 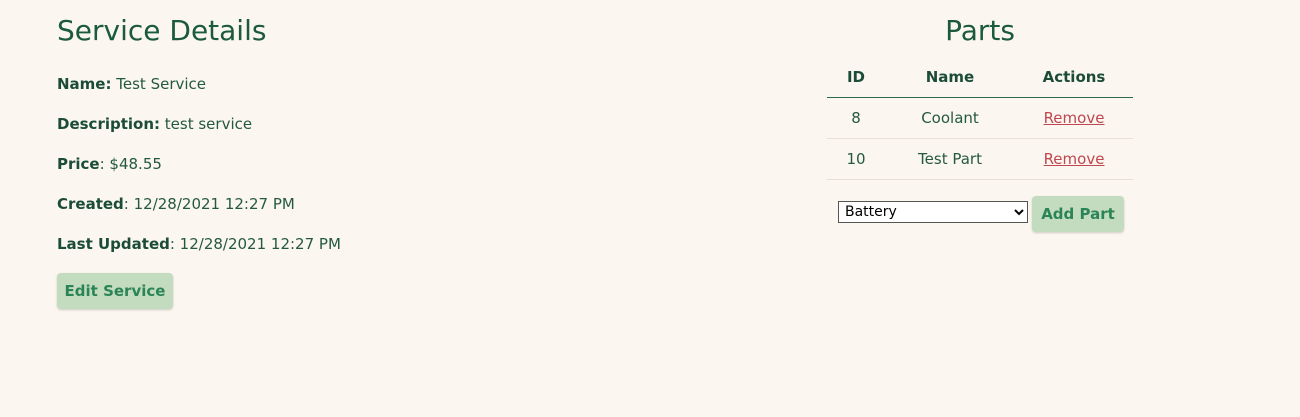 What do you see at coordinates (856, 118) in the screenshot?
I see `part-id-cell: 8` at bounding box center [856, 118].